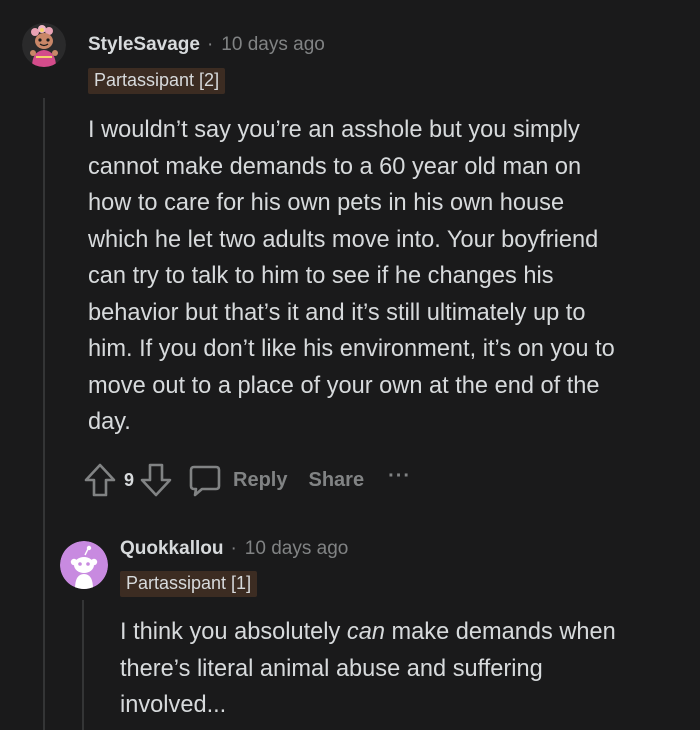 This screenshot has width=700, height=730. What do you see at coordinates (500, 632) in the screenshot?
I see `body-text-segment: make demands when` at bounding box center [500, 632].